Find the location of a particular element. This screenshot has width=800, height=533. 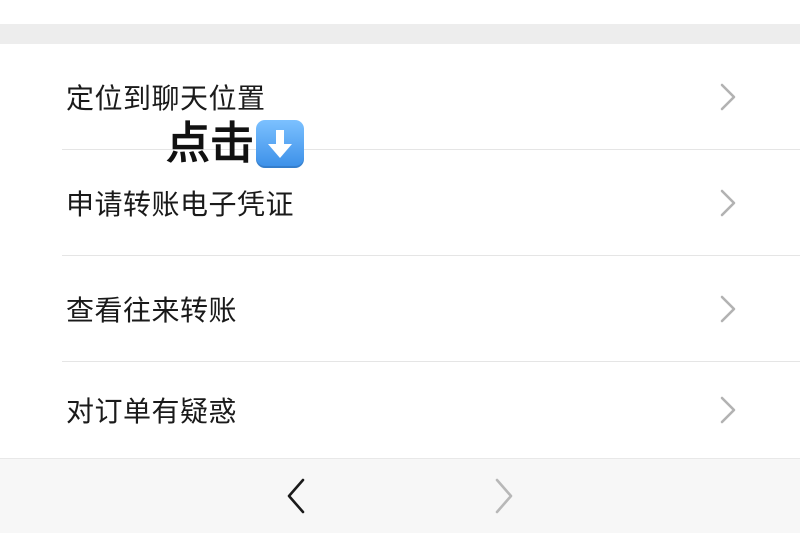

click-annotation: 点击 is located at coordinates (235, 144).